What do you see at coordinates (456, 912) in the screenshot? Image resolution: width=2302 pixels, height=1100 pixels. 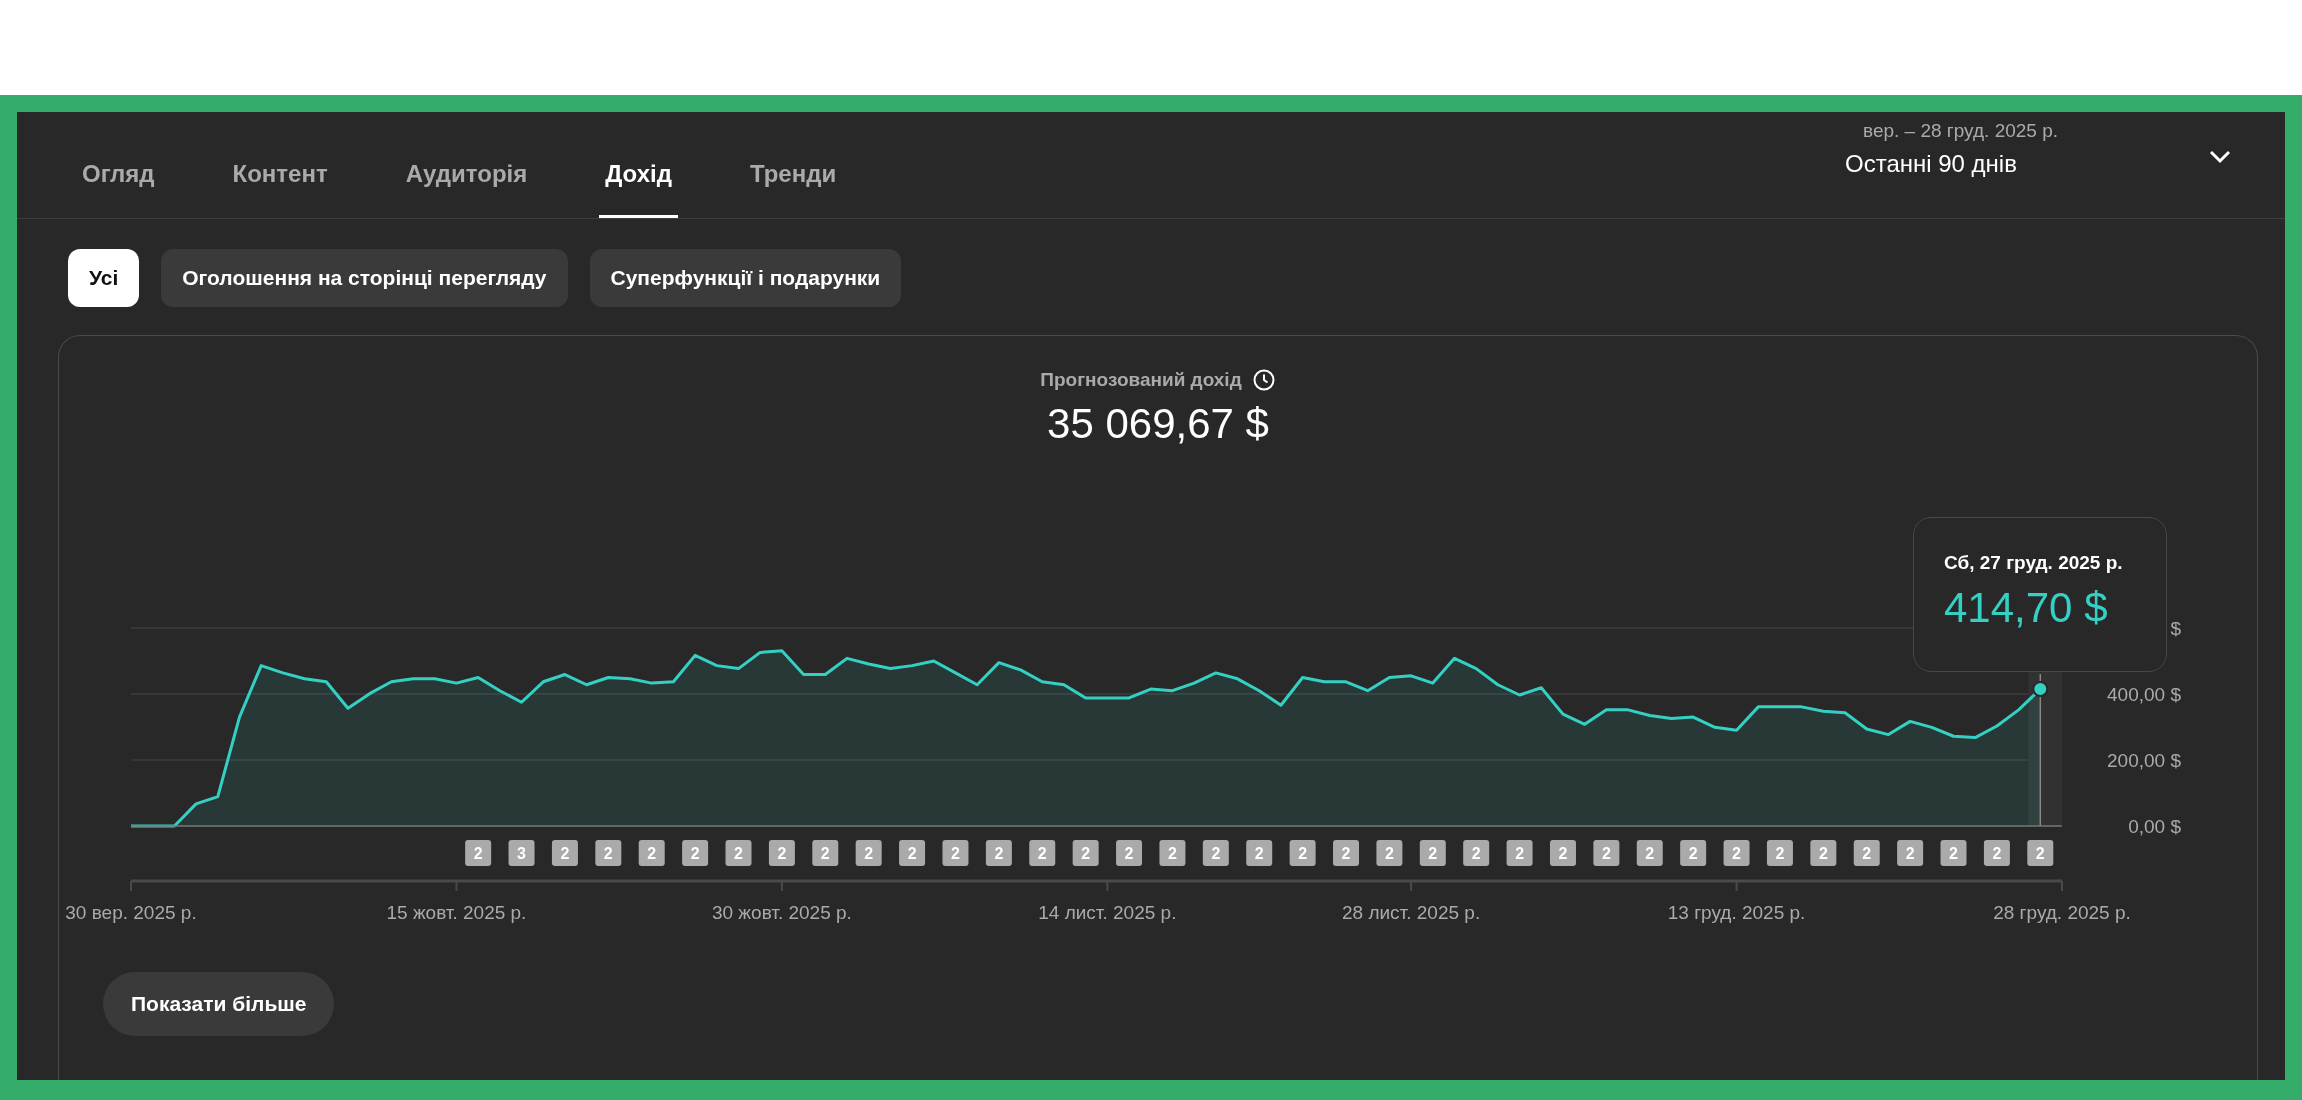 I see `x-axis-label: 15 жовт. 2025 р.` at bounding box center [456, 912].